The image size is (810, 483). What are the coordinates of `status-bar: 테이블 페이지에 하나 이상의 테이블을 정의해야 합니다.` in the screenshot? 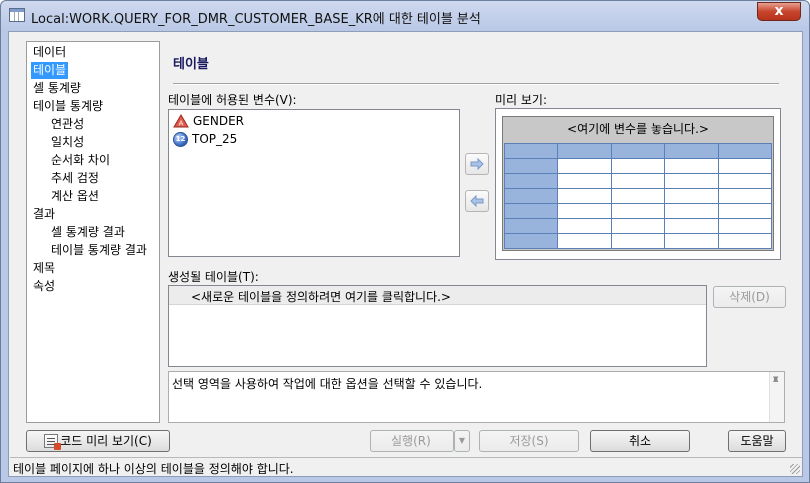 It's located at (406, 466).